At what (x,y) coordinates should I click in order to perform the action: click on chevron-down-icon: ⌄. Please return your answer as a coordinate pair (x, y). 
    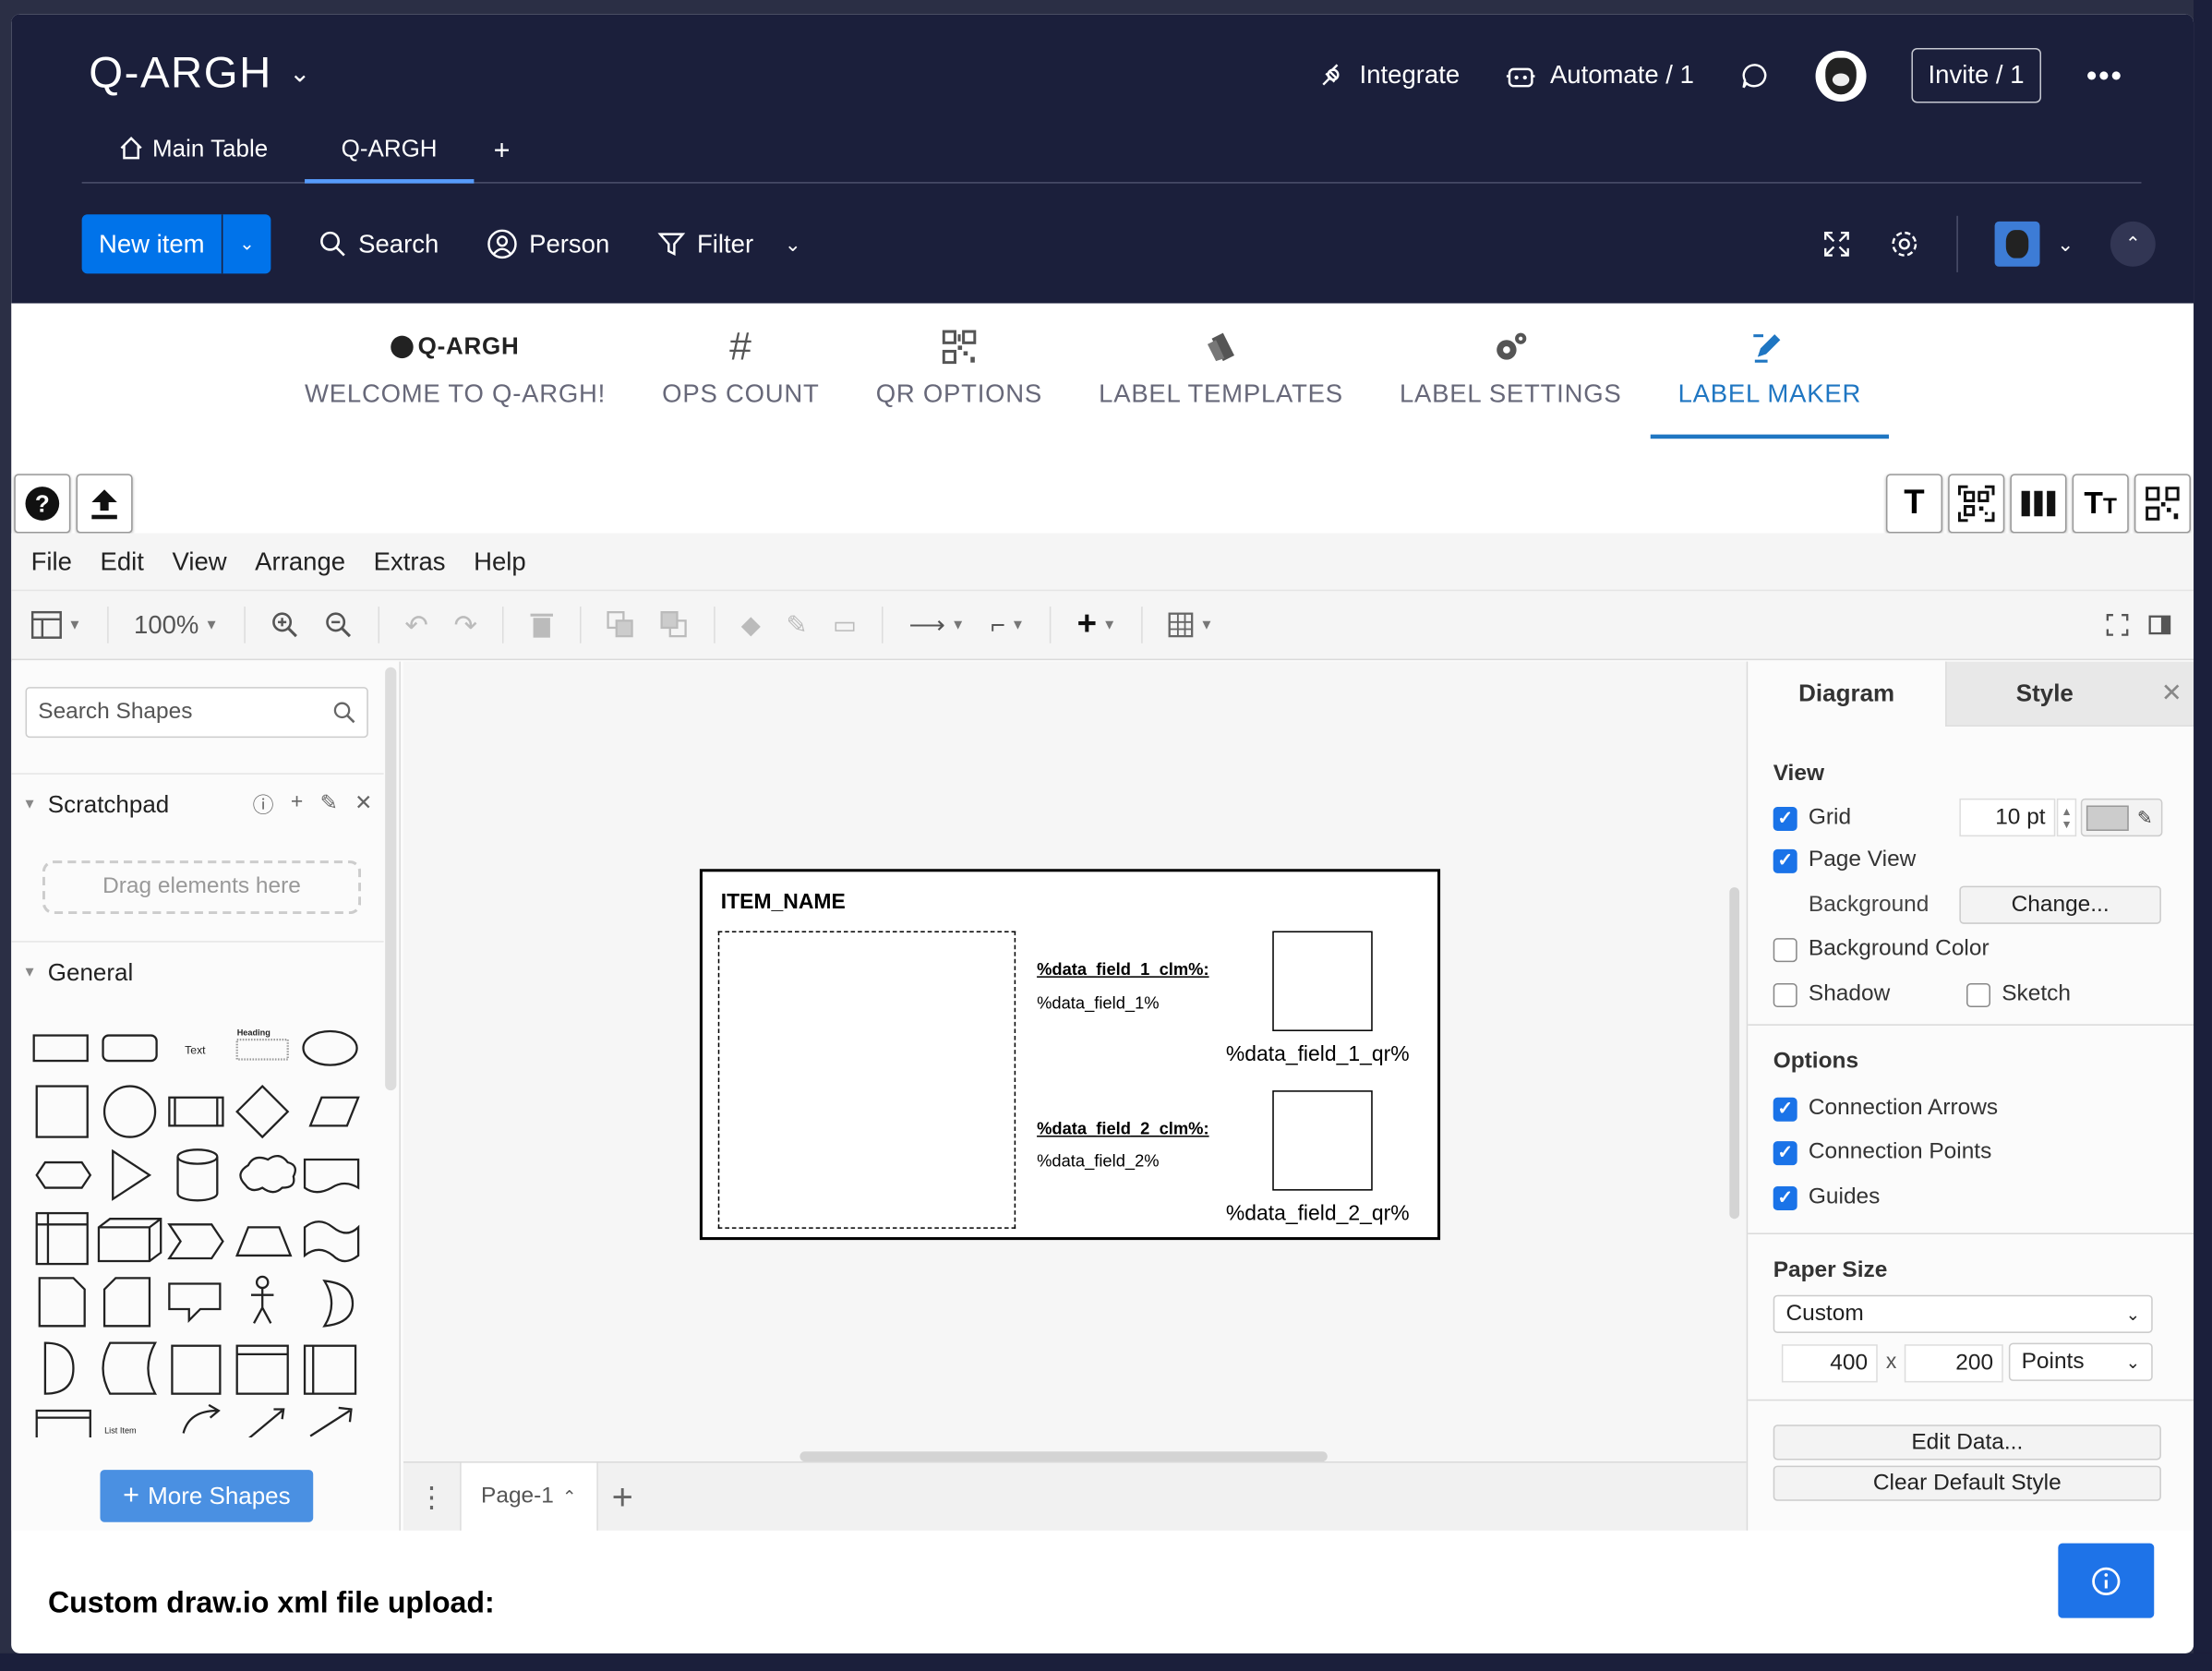
    Looking at the image, I should click on (793, 244).